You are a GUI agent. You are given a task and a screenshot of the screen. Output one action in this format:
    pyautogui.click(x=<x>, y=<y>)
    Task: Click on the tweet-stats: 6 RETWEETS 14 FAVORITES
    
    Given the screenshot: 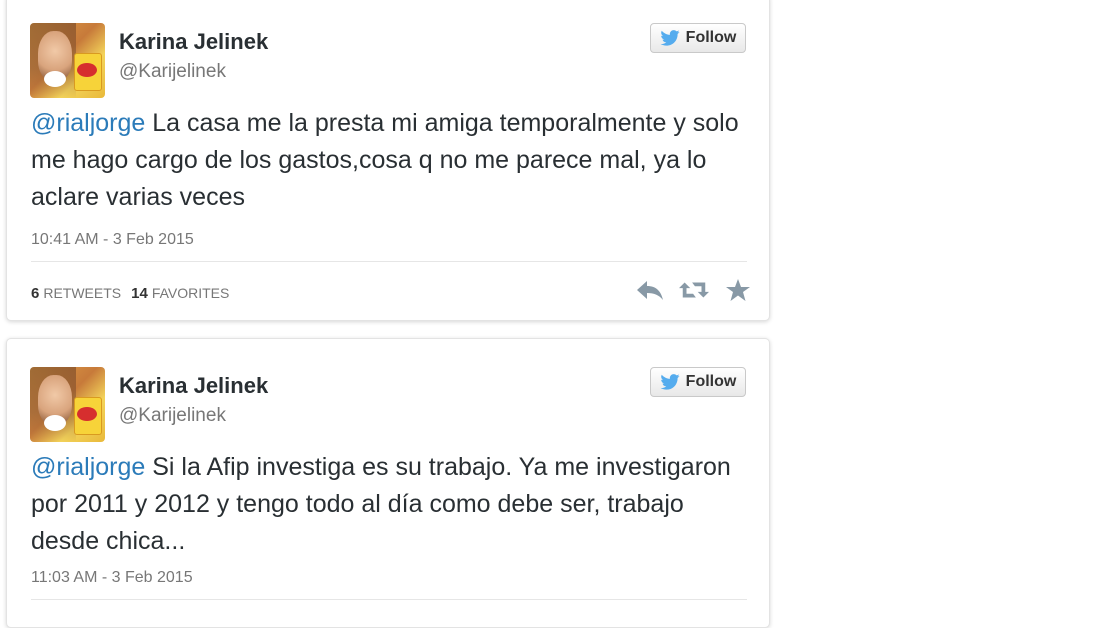 What is the action you would take?
    pyautogui.click(x=130, y=293)
    